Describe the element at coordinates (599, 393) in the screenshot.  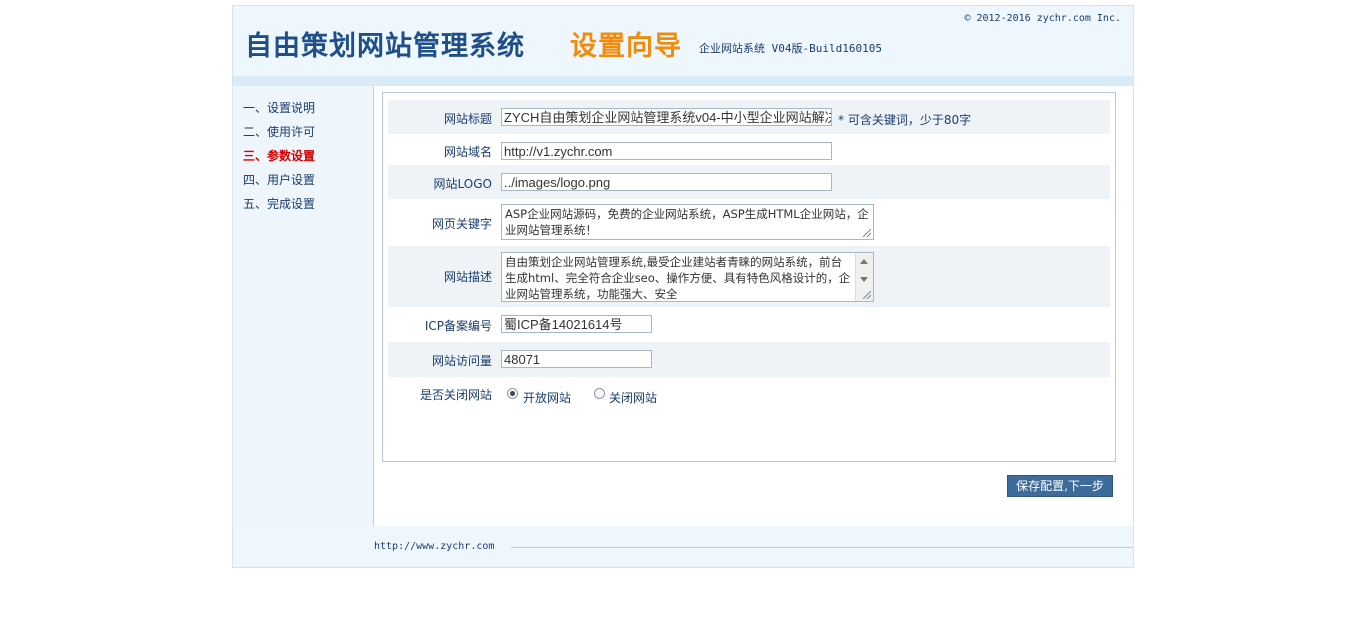
I see `radio-close-site` at that location.